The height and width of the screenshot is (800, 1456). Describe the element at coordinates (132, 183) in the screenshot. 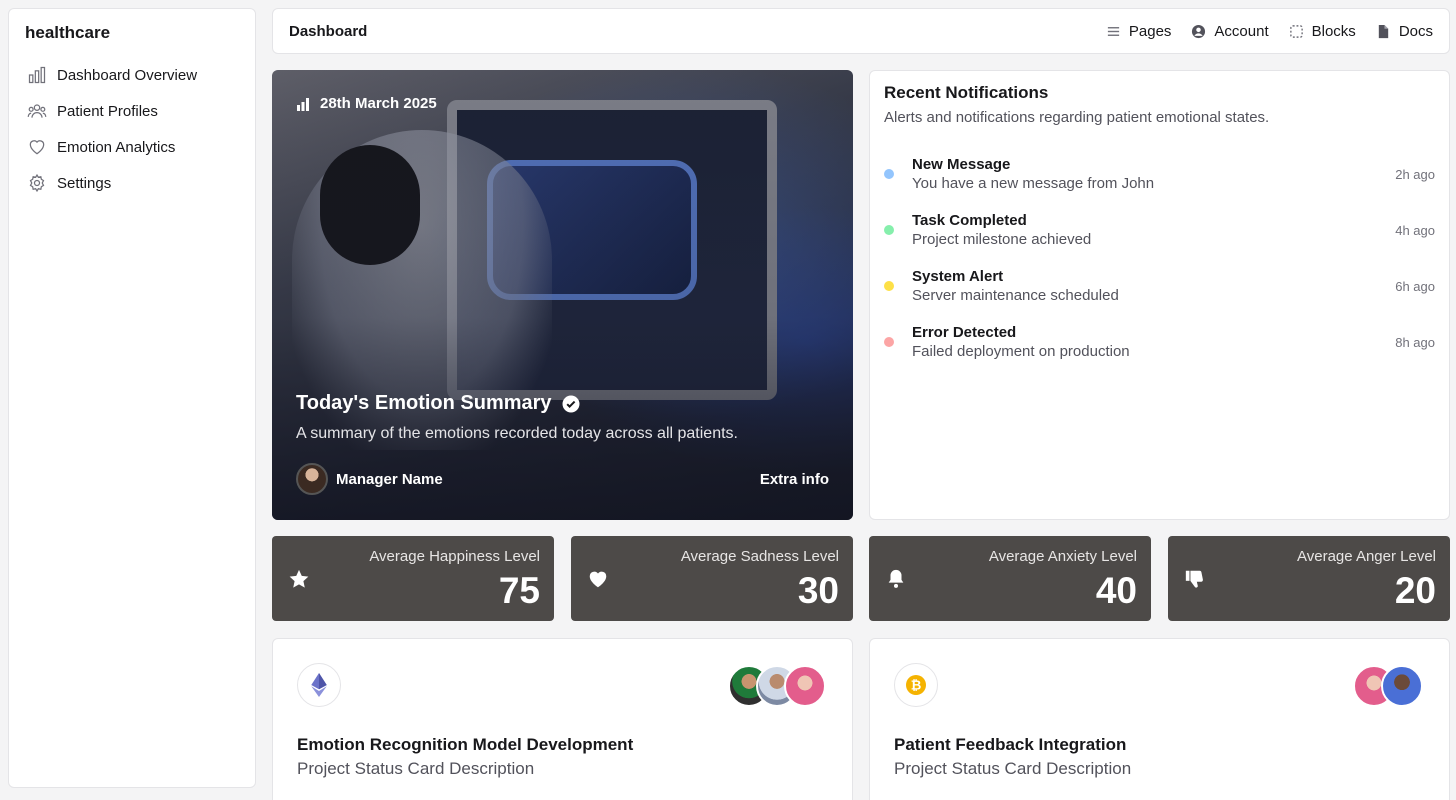

I see `sidebar-item-settings: Settings` at that location.